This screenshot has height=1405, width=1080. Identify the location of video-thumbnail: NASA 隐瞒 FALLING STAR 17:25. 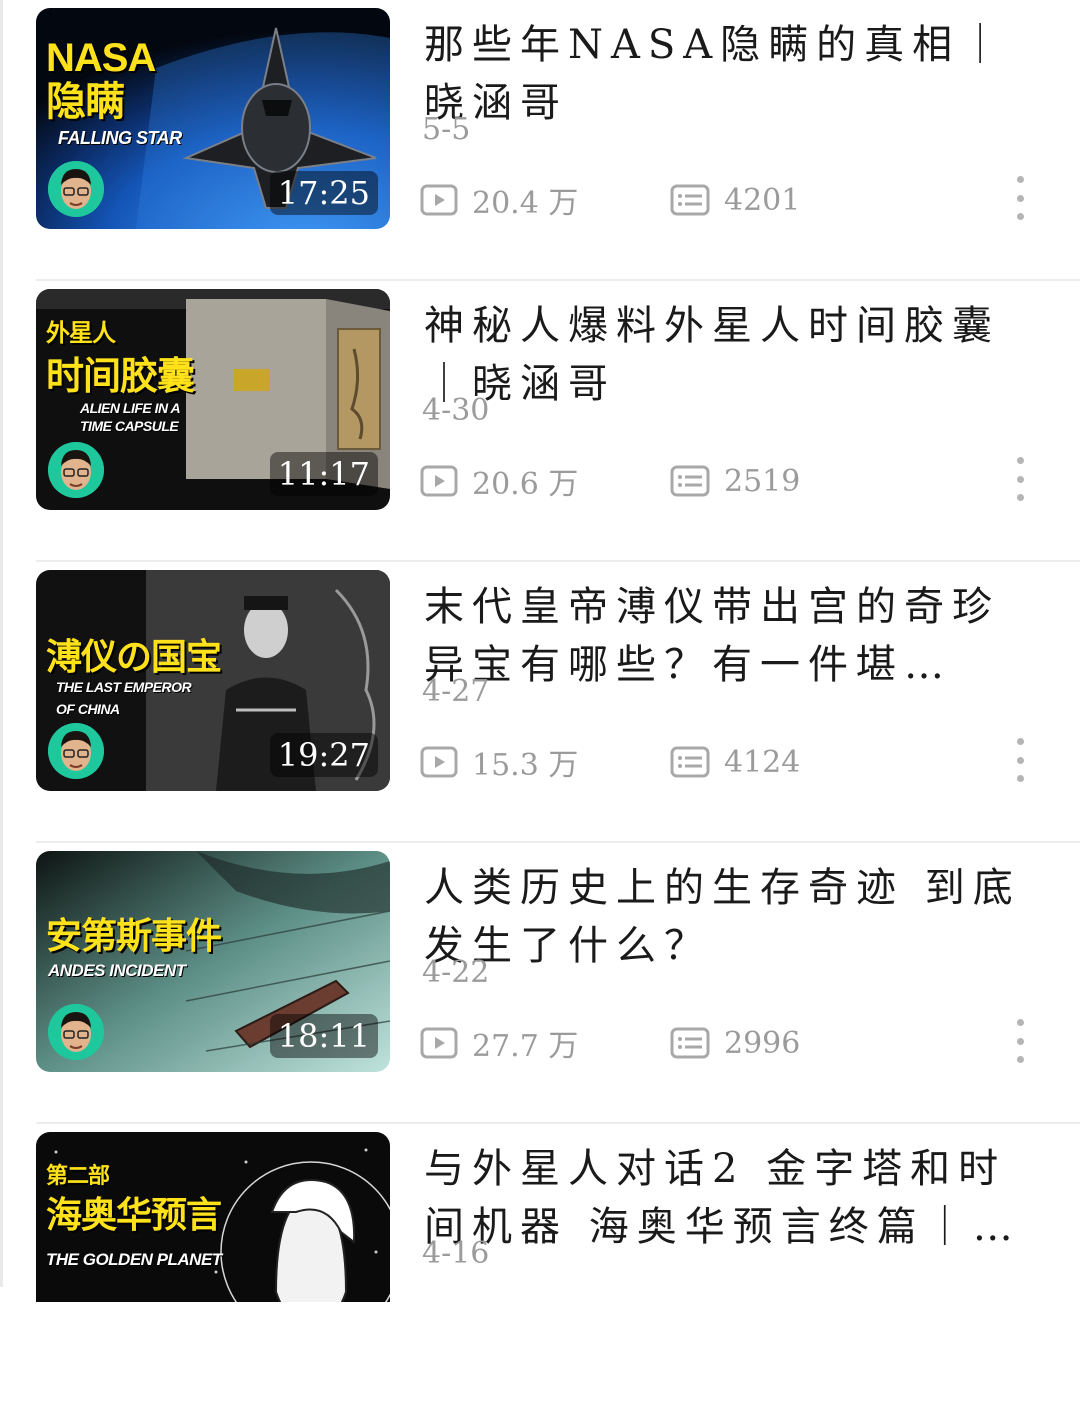
(213, 118).